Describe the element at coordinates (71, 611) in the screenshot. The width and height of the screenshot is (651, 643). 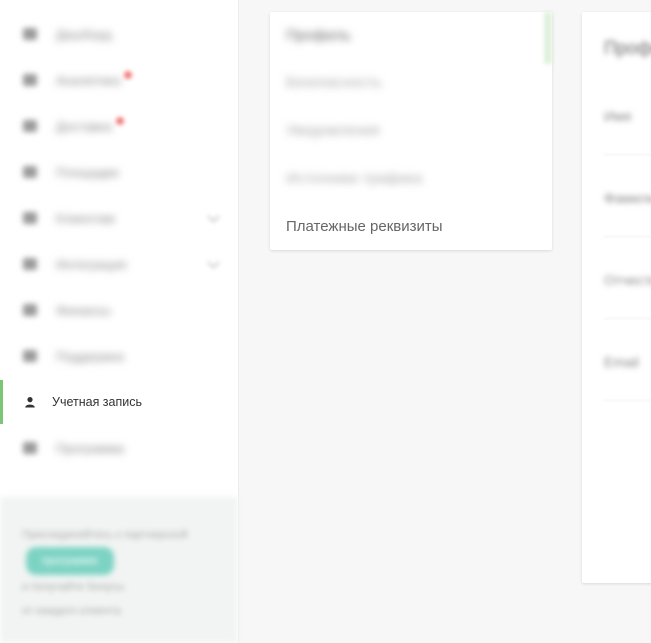
I see `promo-text: от каждого клиента` at that location.